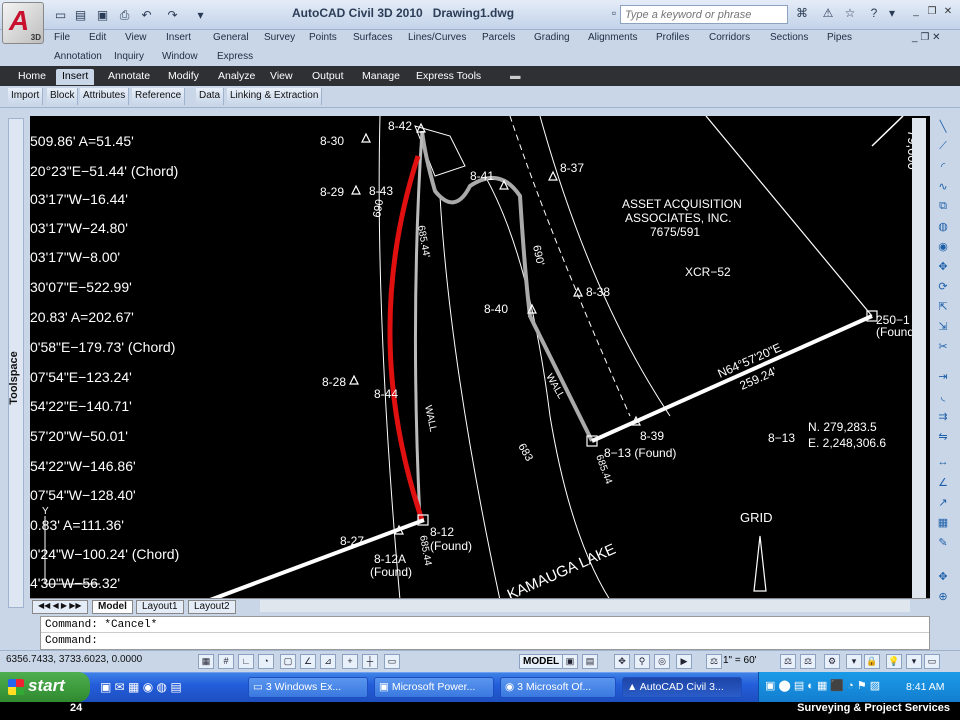 Image resolution: width=960 pixels, height=720 pixels. I want to click on menu-file: File, so click(62, 37).